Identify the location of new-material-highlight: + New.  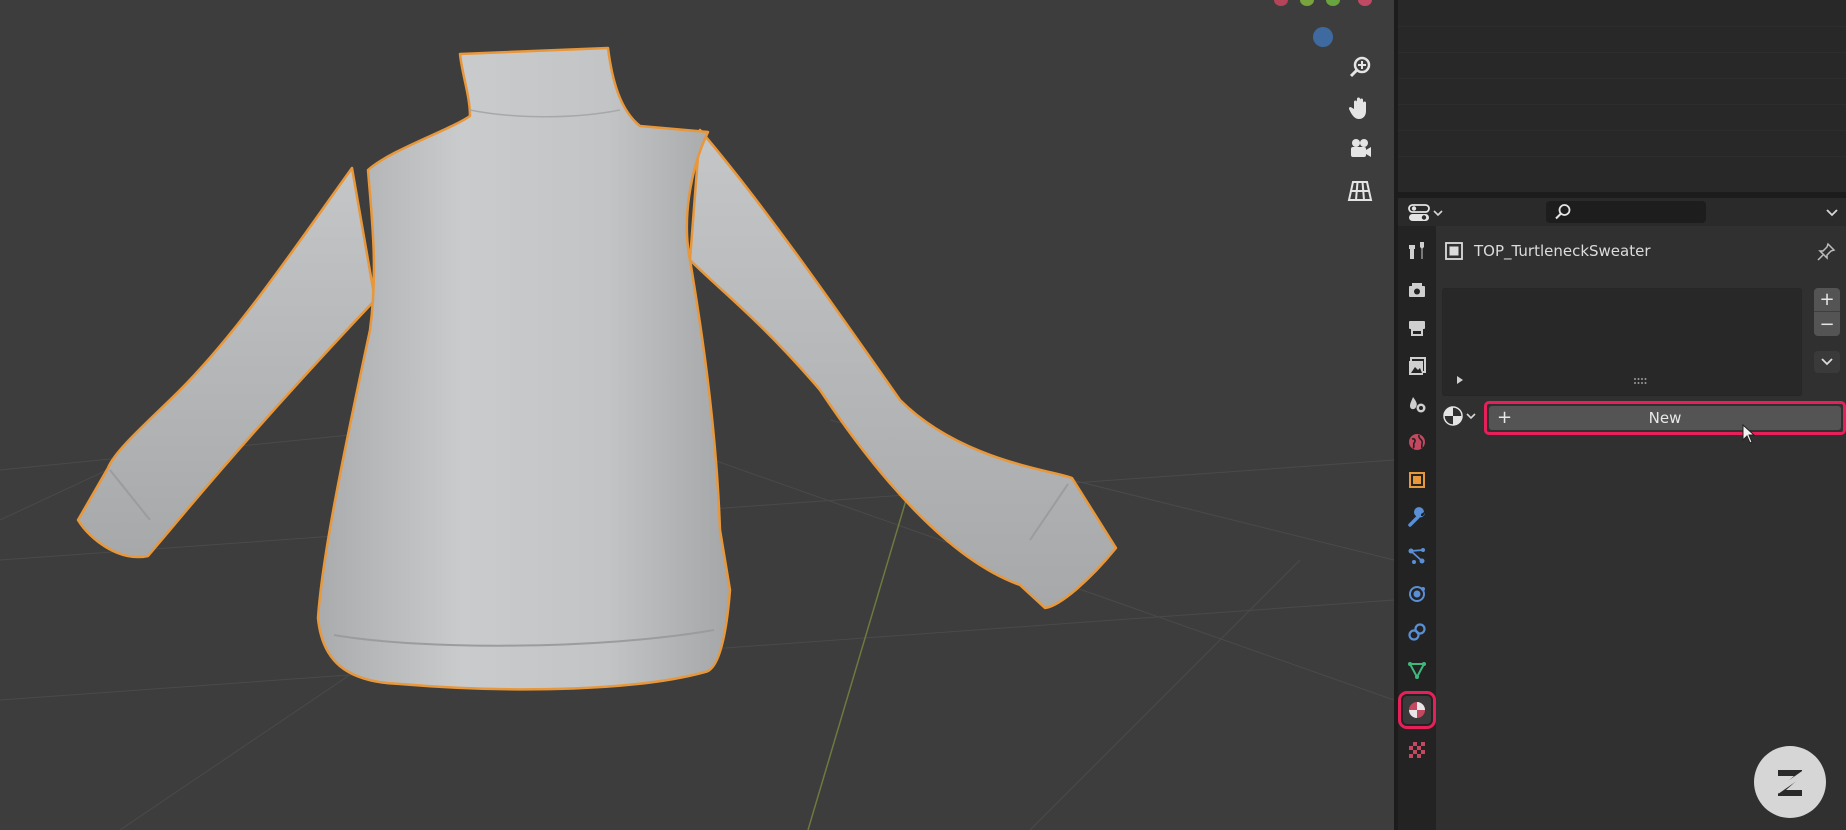
(1665, 418).